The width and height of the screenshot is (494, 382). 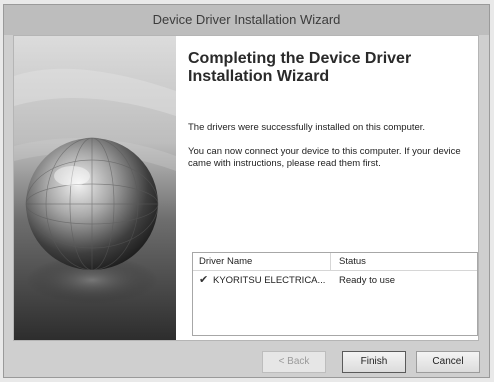 What do you see at coordinates (374, 362) in the screenshot?
I see `finish-button: Finish` at bounding box center [374, 362].